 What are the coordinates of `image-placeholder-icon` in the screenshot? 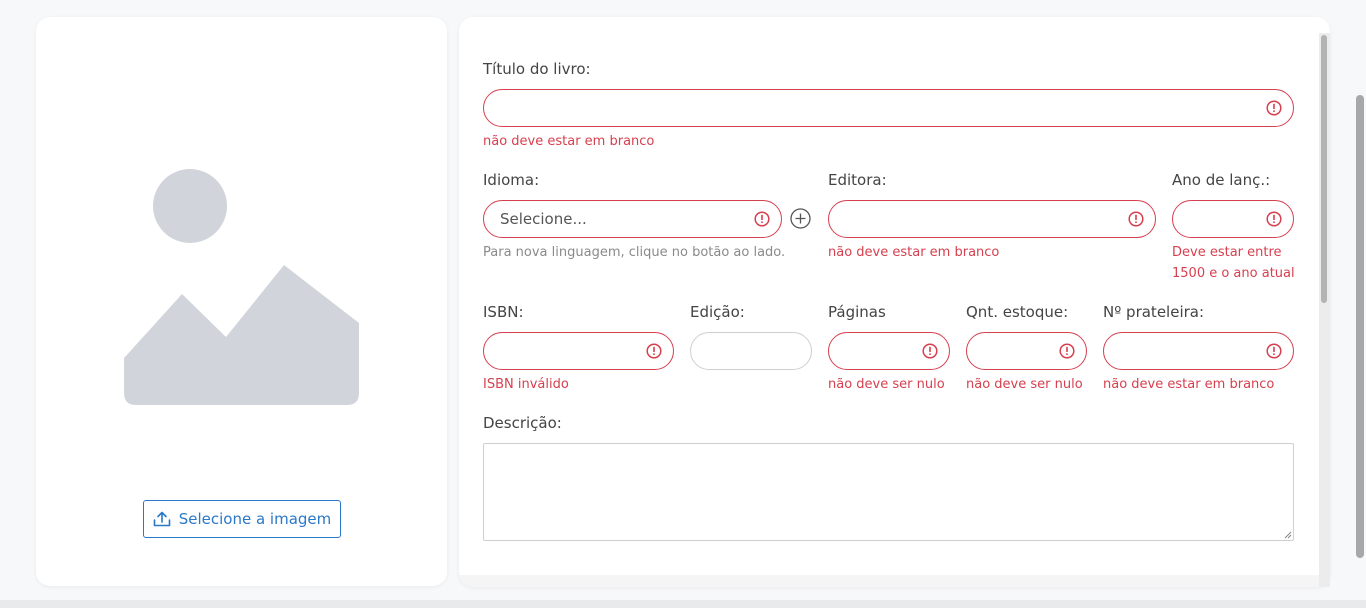 It's located at (241, 287).